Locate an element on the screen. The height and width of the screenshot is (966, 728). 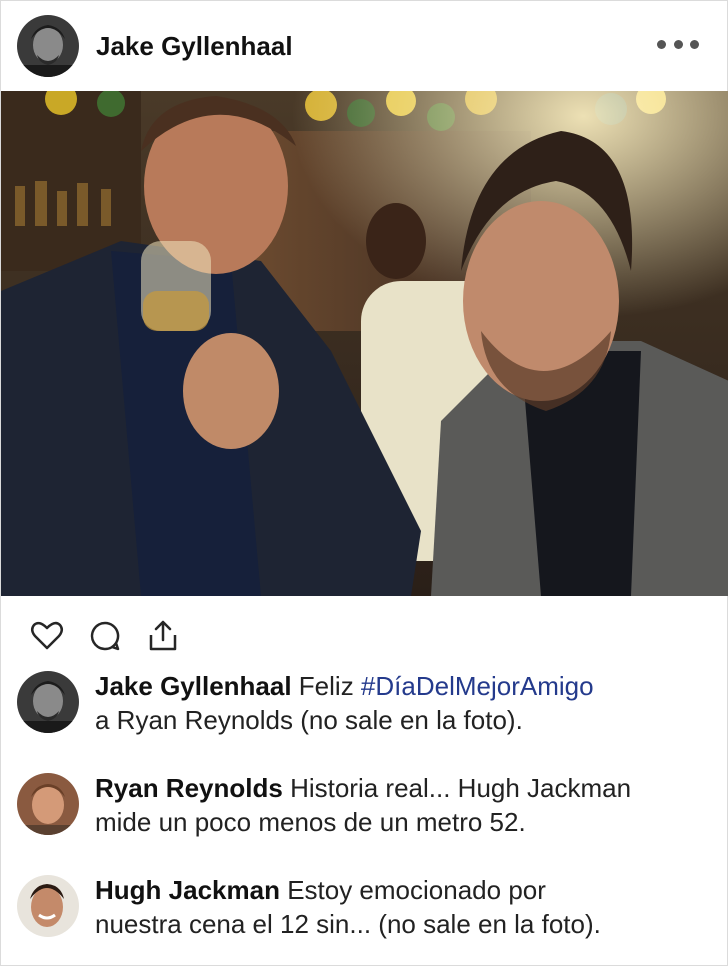
more-options-icon is located at coordinates (678, 44).